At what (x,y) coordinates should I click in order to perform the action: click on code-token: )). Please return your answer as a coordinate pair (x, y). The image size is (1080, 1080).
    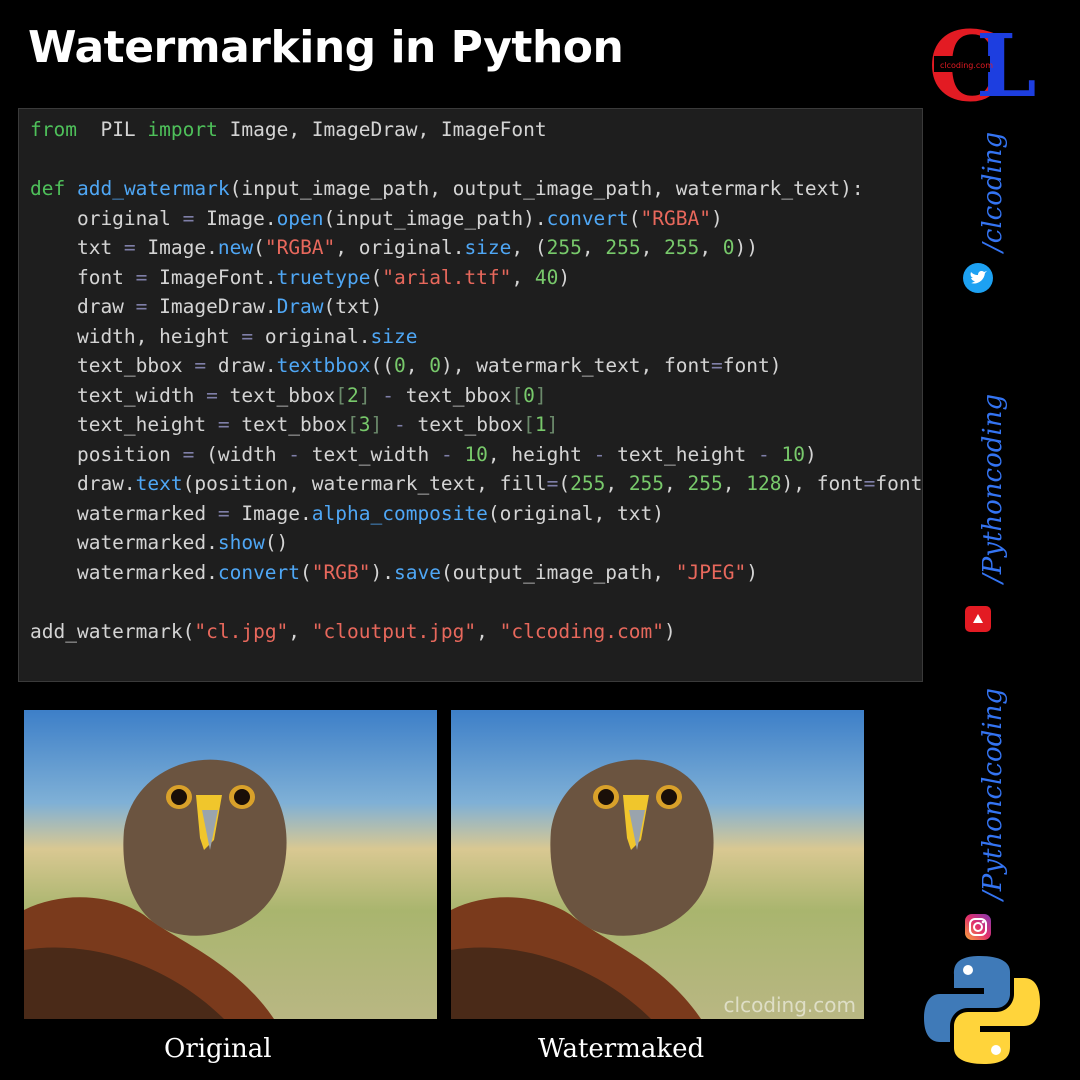
    Looking at the image, I should click on (746, 247).